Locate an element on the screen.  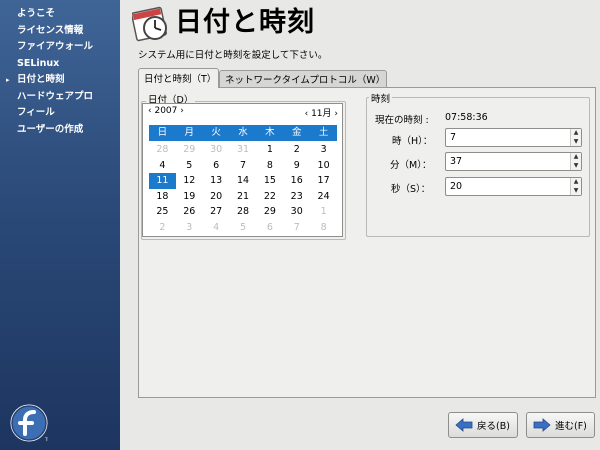
weekday-header-cell: 木 is located at coordinates (270, 132).